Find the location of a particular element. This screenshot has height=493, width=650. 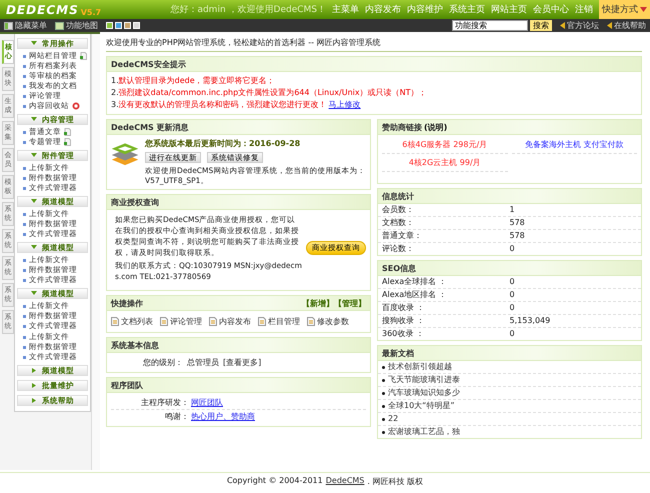

brand-link: DedeCMS is located at coordinates (345, 481).